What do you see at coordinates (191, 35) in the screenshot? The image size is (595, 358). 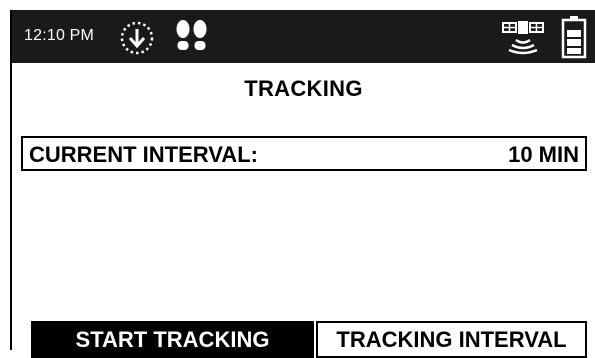 I see `footsteps-icon` at bounding box center [191, 35].